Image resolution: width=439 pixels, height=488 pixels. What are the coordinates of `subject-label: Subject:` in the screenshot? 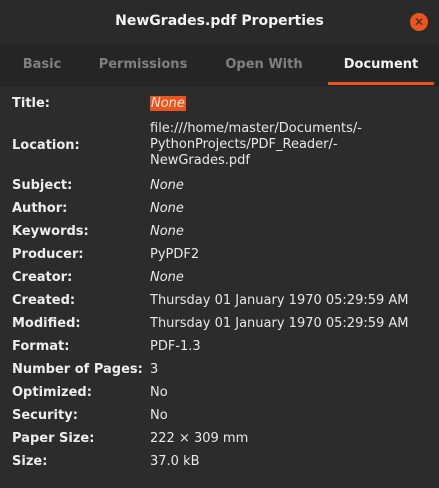 It's located at (42, 185).